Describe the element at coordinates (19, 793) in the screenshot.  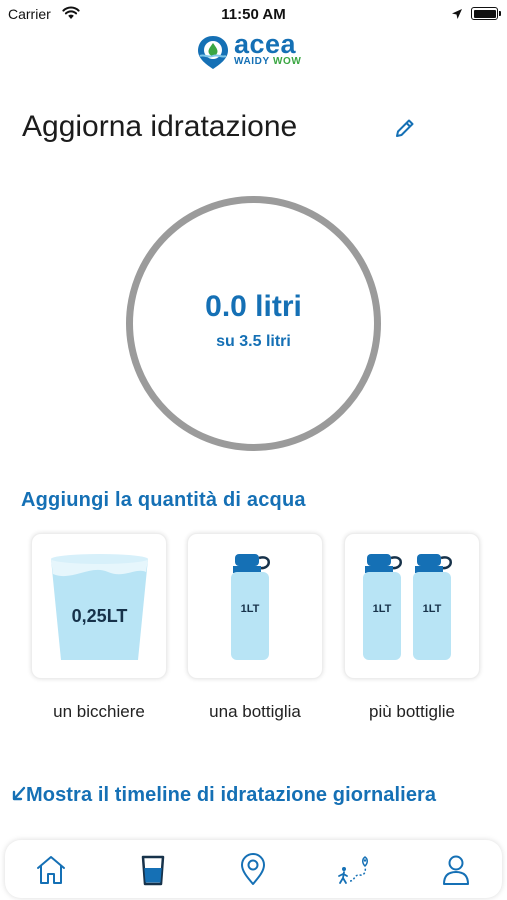
I see `arrow-down-left-icon` at that location.